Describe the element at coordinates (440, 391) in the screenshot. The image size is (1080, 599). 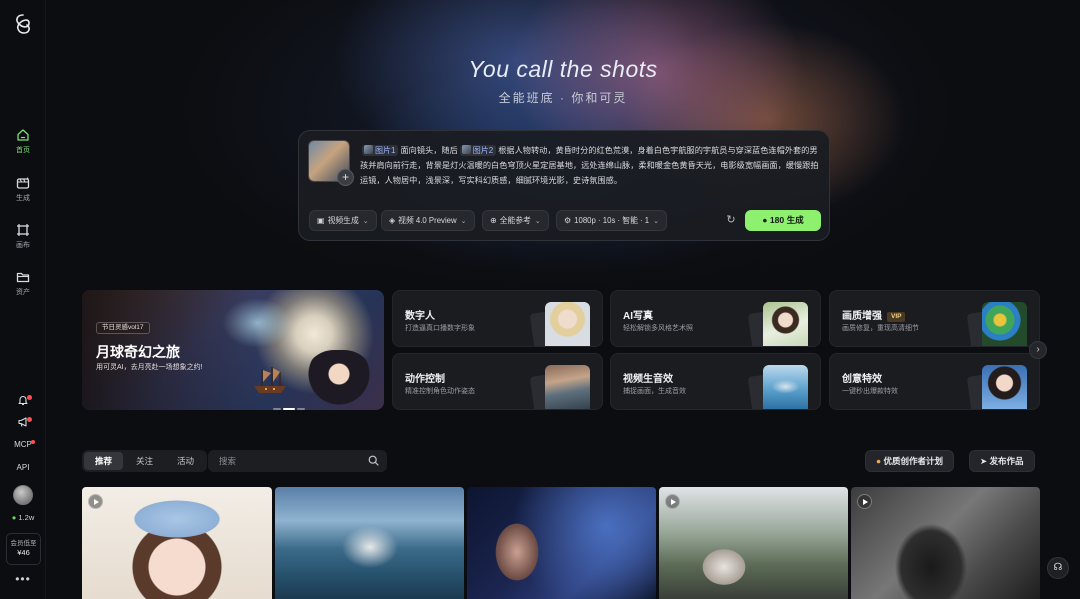
I see `feature-subtitle: 精准控制角色动作姿态` at that location.